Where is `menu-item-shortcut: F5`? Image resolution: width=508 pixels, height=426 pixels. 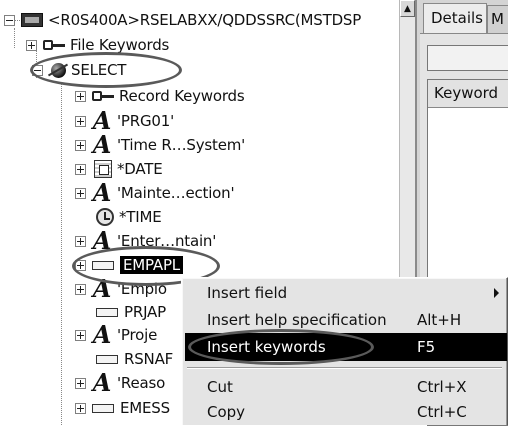 menu-item-shortcut: F5 is located at coordinates (426, 347).